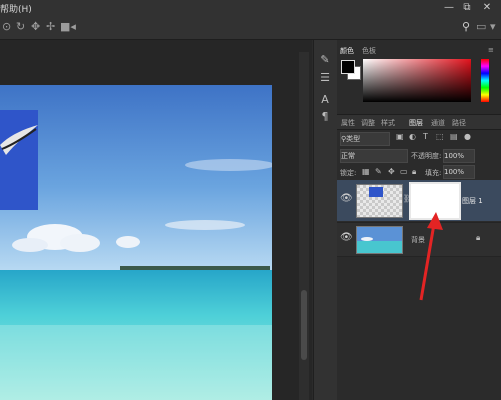 The height and width of the screenshot is (400, 501). What do you see at coordinates (491, 50) in the screenshot?
I see `panel-menu-icon: ≡` at bounding box center [491, 50].